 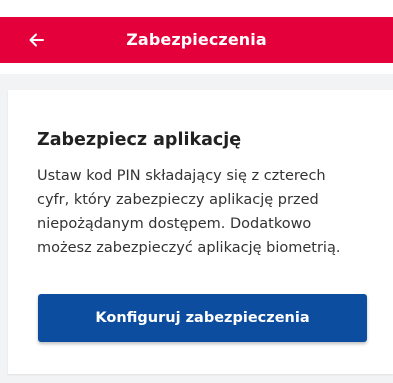 I want to click on description-line: cyfr, który zabezpieczy aplikację przed, so click(x=178, y=200).